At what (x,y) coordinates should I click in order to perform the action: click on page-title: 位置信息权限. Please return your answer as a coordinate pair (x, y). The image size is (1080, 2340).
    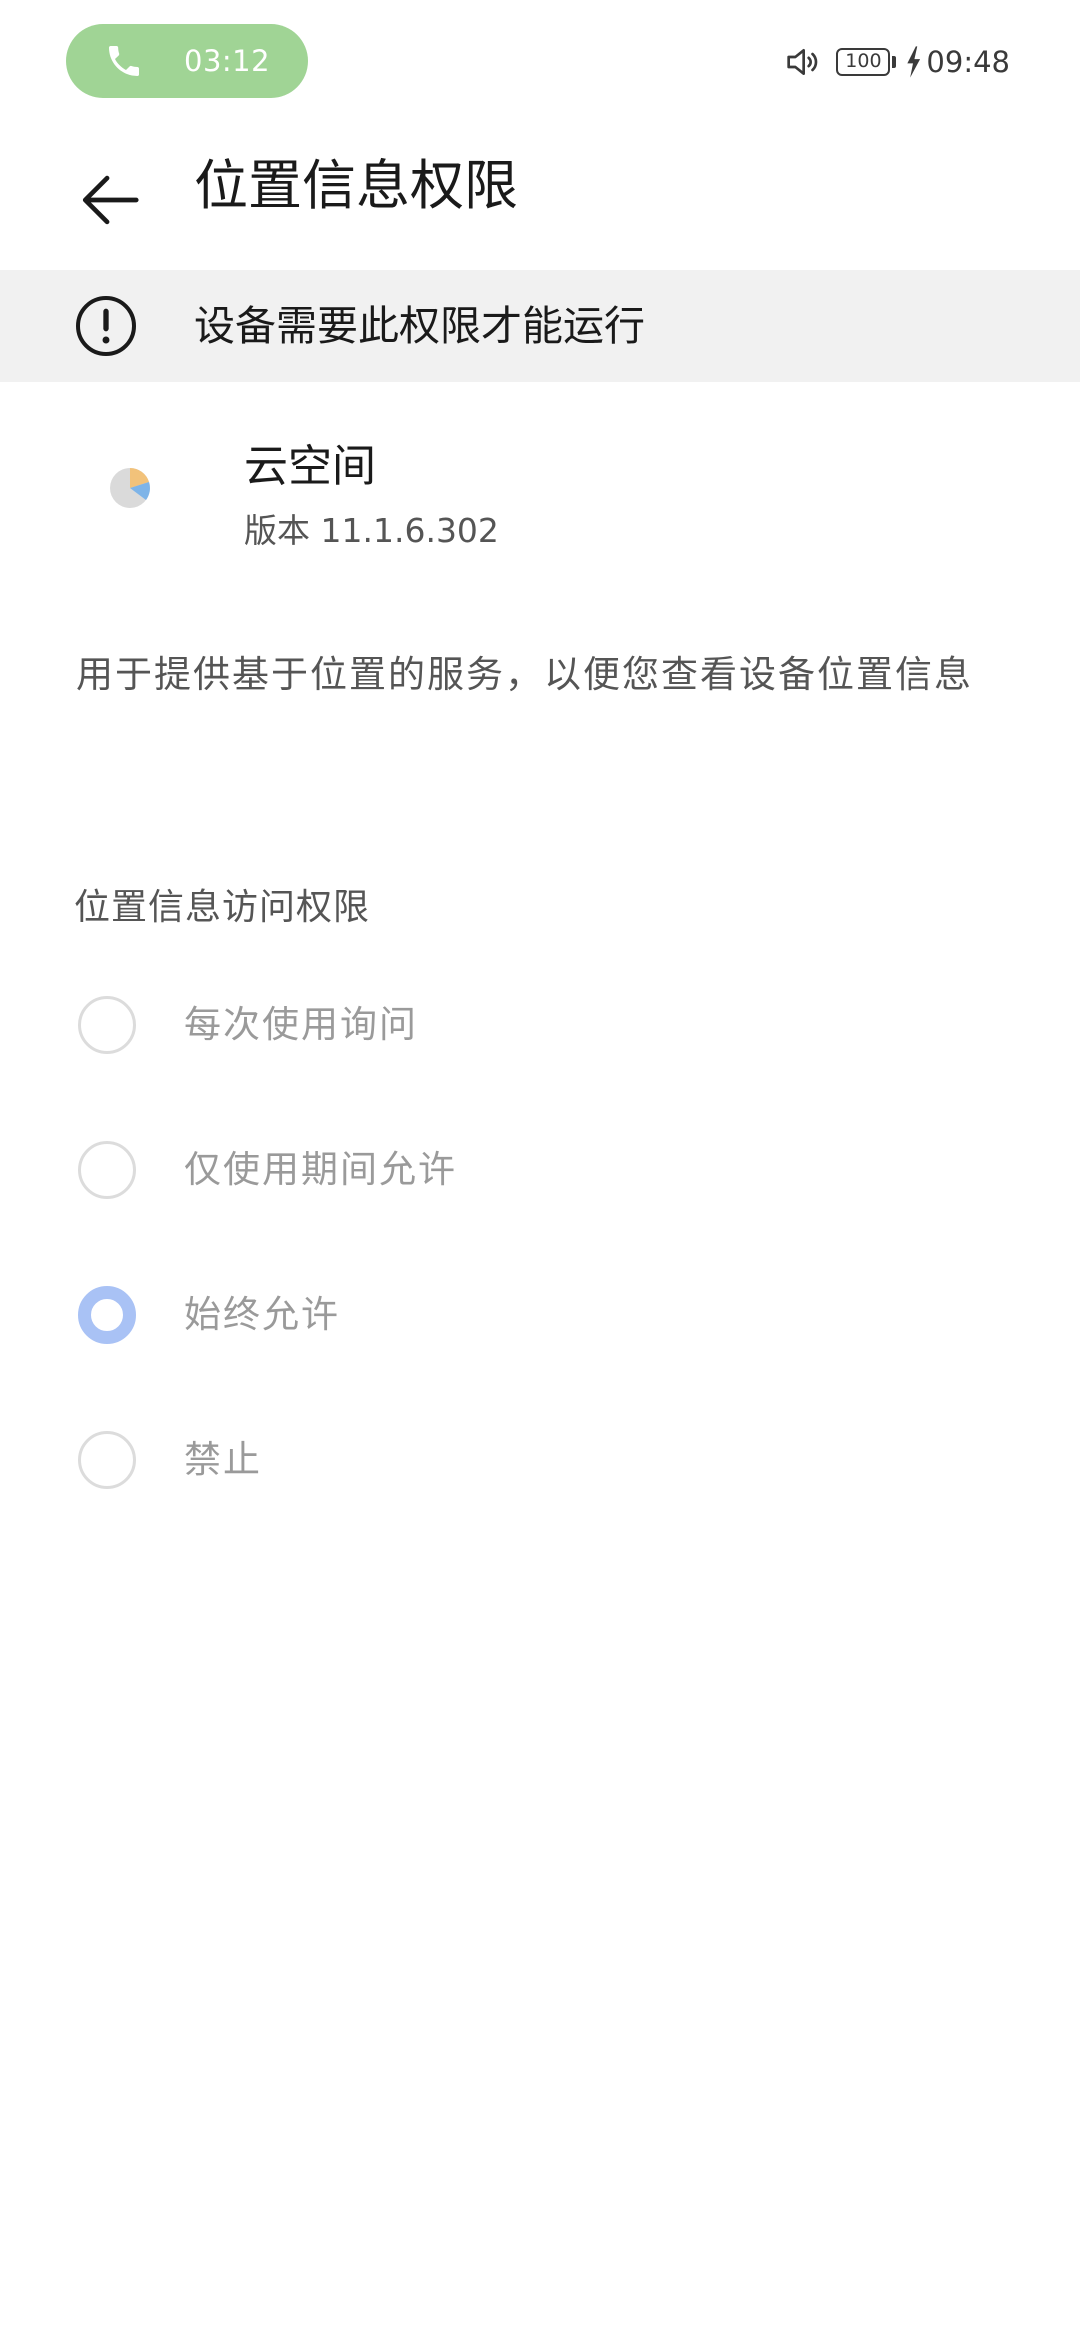
    Looking at the image, I should click on (356, 185).